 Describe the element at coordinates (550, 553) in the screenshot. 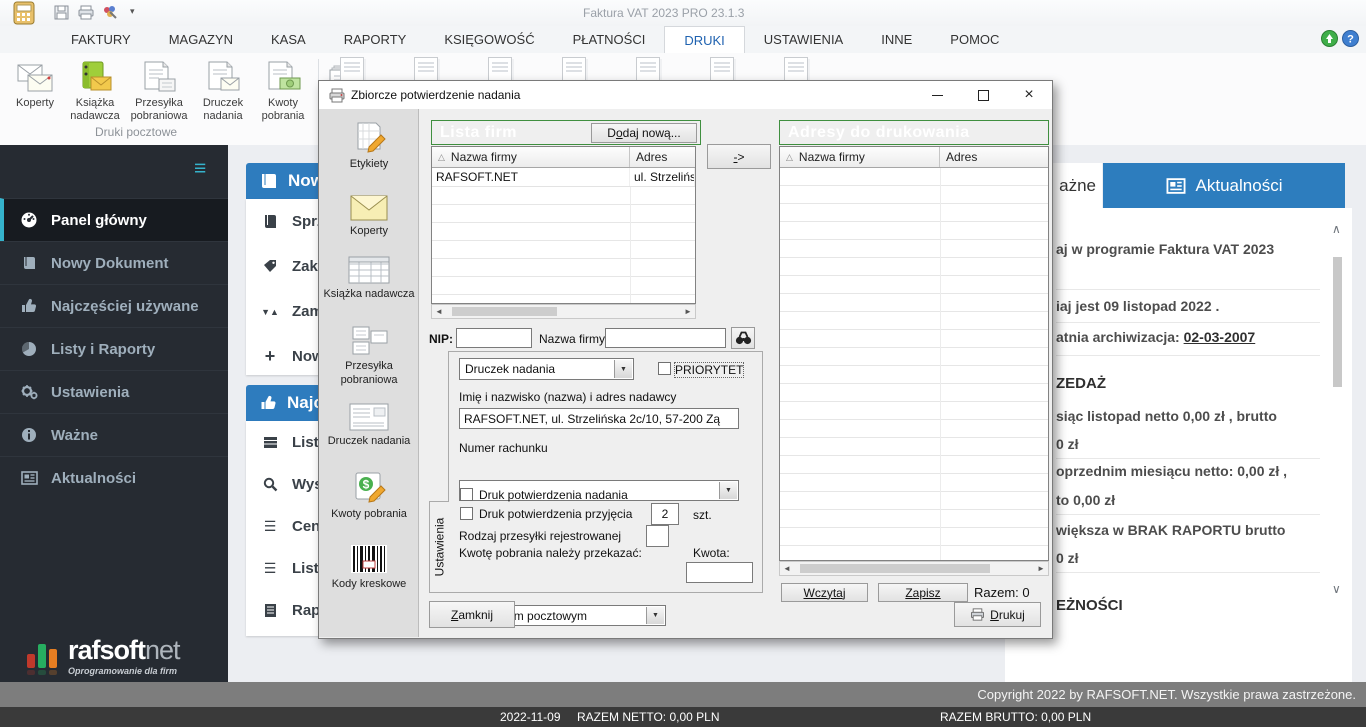

I see `kwota-transfer-label: Kwotę pobrania należy przekazać:` at that location.